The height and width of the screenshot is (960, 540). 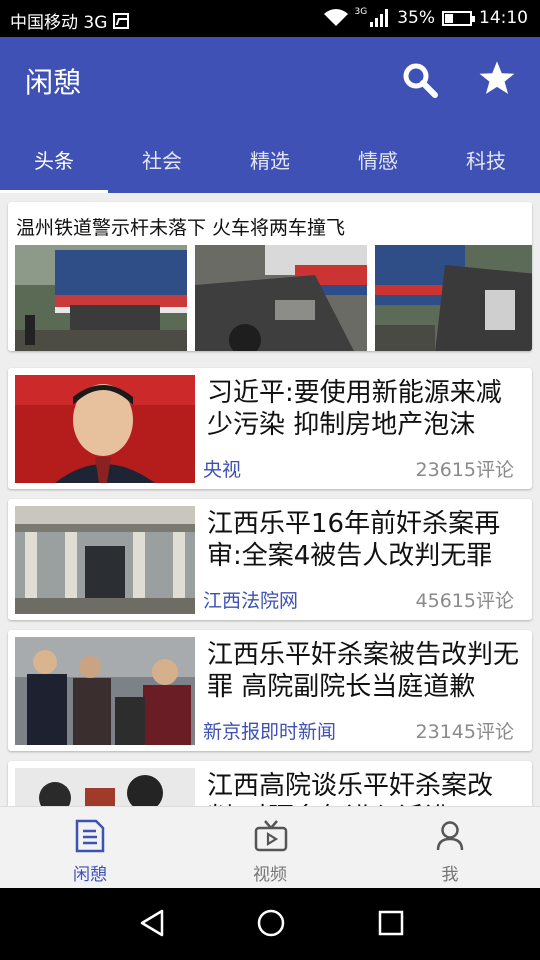 I want to click on signal-icon, so click(x=379, y=18).